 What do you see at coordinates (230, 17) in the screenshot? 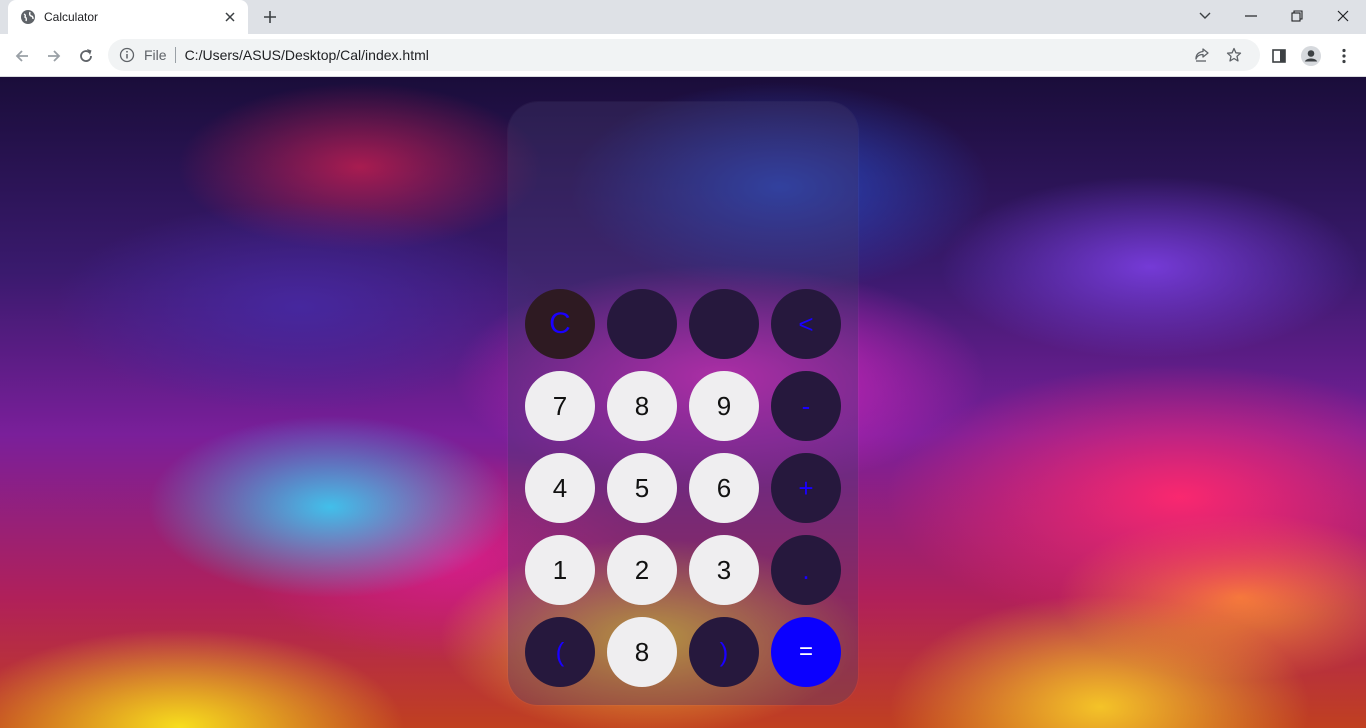
I see `close-tab-icon` at bounding box center [230, 17].